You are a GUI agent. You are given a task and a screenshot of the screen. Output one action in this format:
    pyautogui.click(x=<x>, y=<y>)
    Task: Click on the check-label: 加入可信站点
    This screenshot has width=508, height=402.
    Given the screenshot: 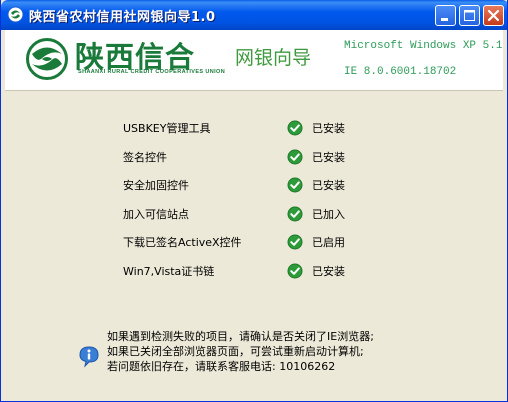 What is the action you would take?
    pyautogui.click(x=156, y=214)
    